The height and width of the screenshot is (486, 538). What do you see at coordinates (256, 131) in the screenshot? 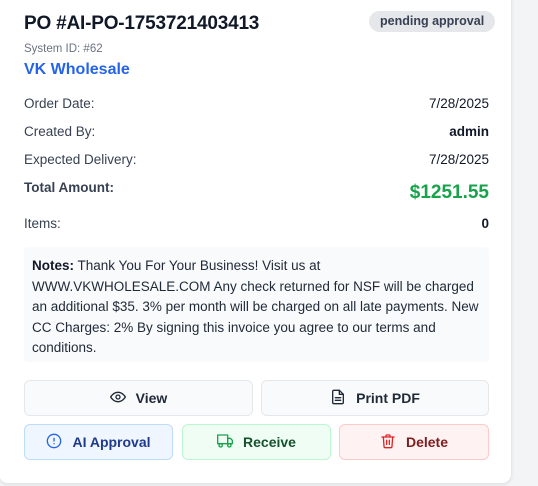
I see `created-by-row: Created By: admin` at bounding box center [256, 131].